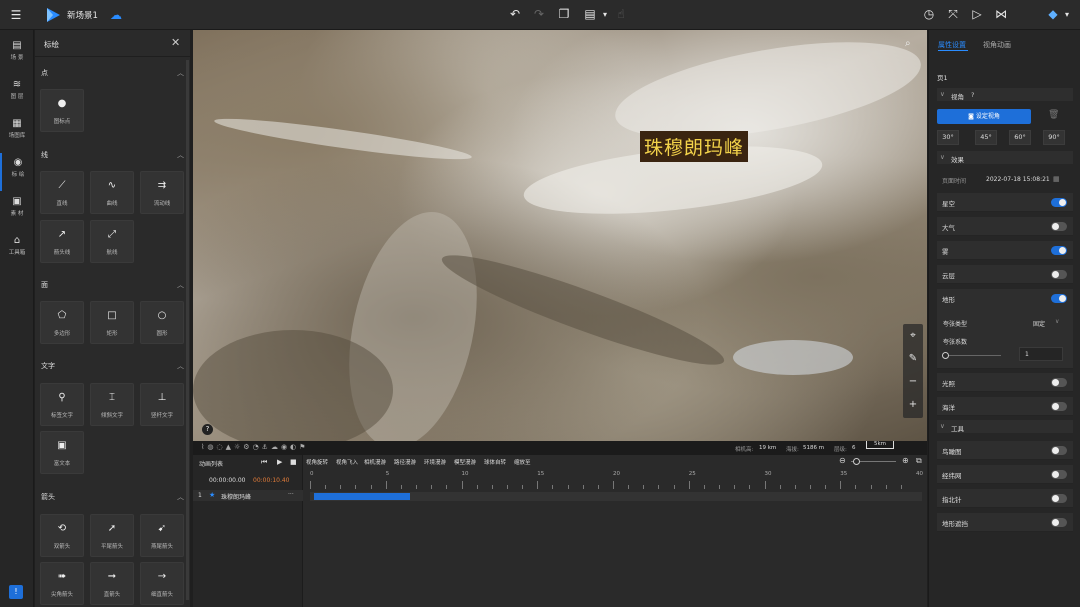  Describe the element at coordinates (953, 14) in the screenshot. I see `fullscreen-icon: ⤧` at that location.